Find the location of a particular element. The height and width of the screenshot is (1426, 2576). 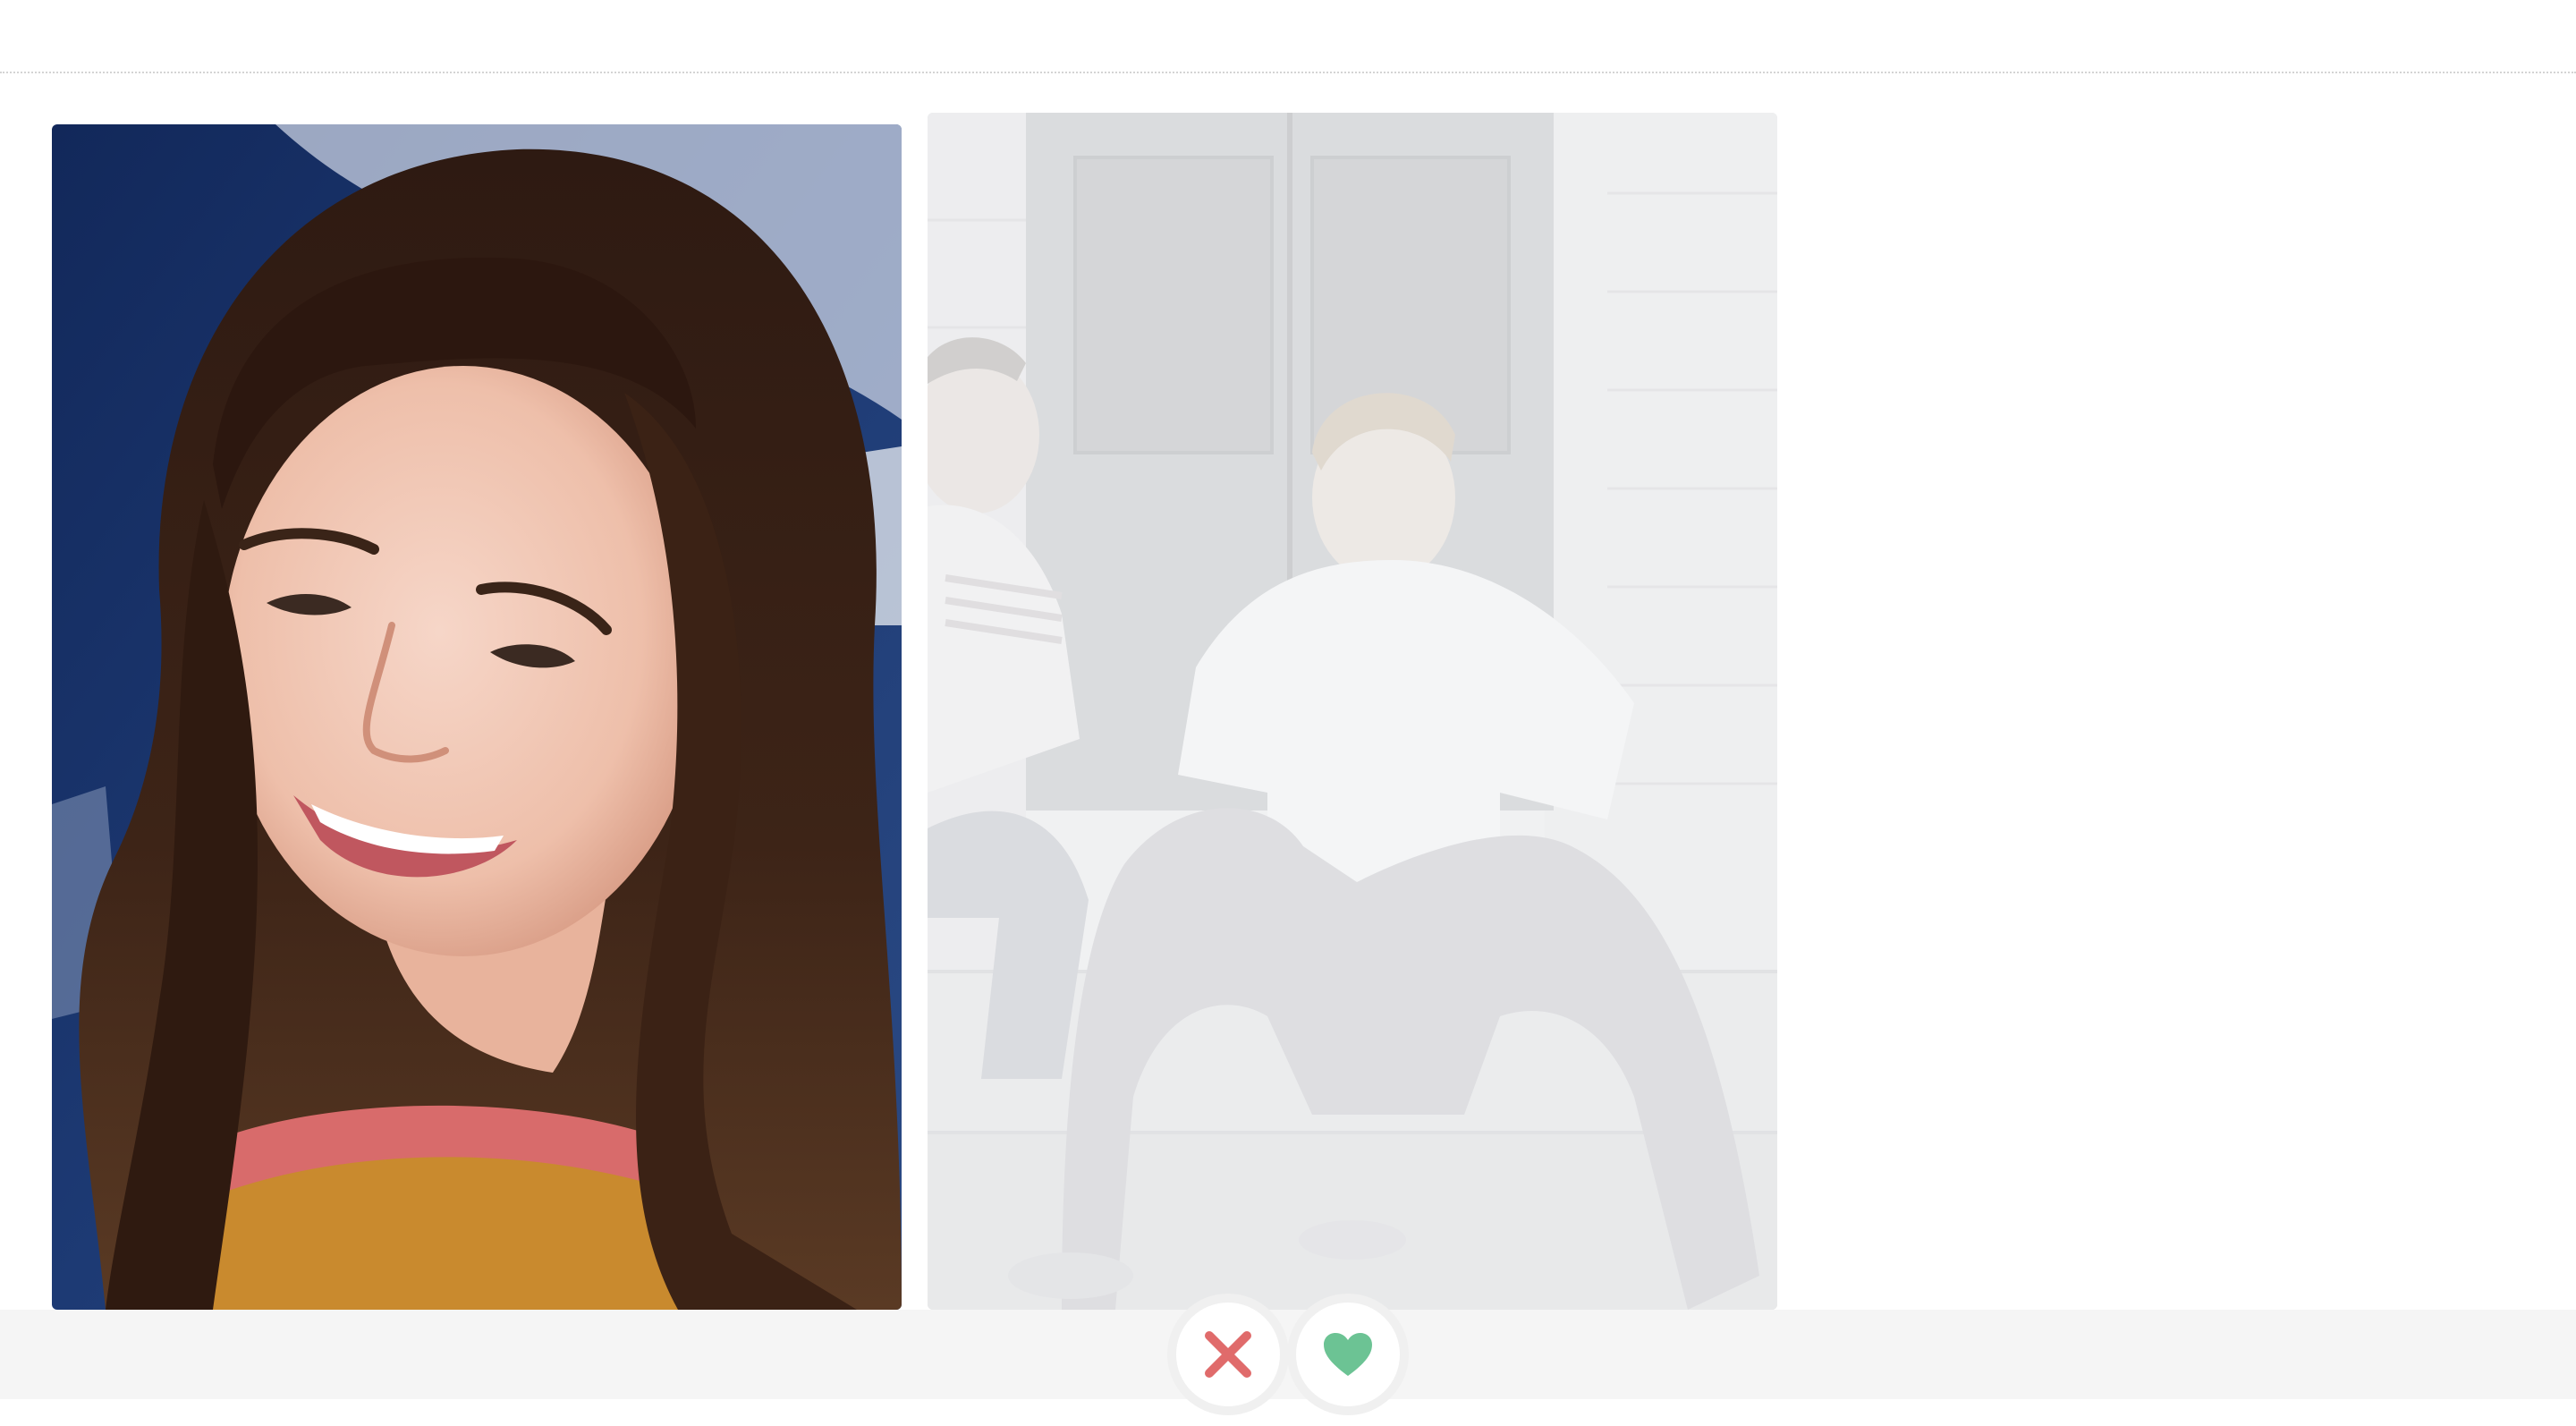

like-button-face is located at coordinates (1348, 1355).